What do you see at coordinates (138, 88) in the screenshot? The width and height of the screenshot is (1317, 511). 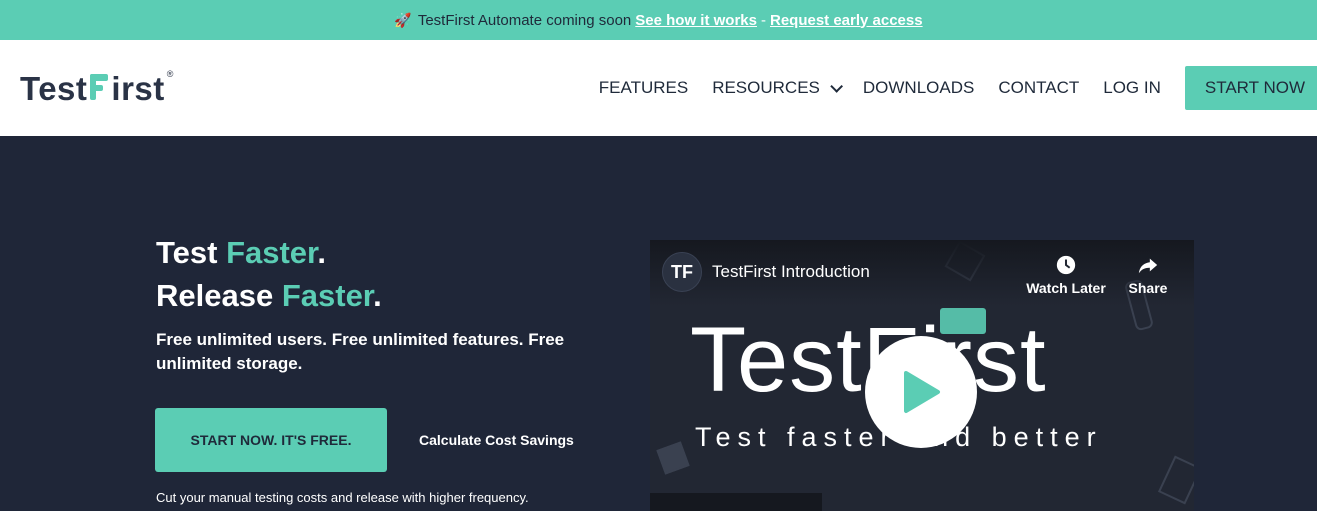 I see `logo-text-irst: irst` at bounding box center [138, 88].